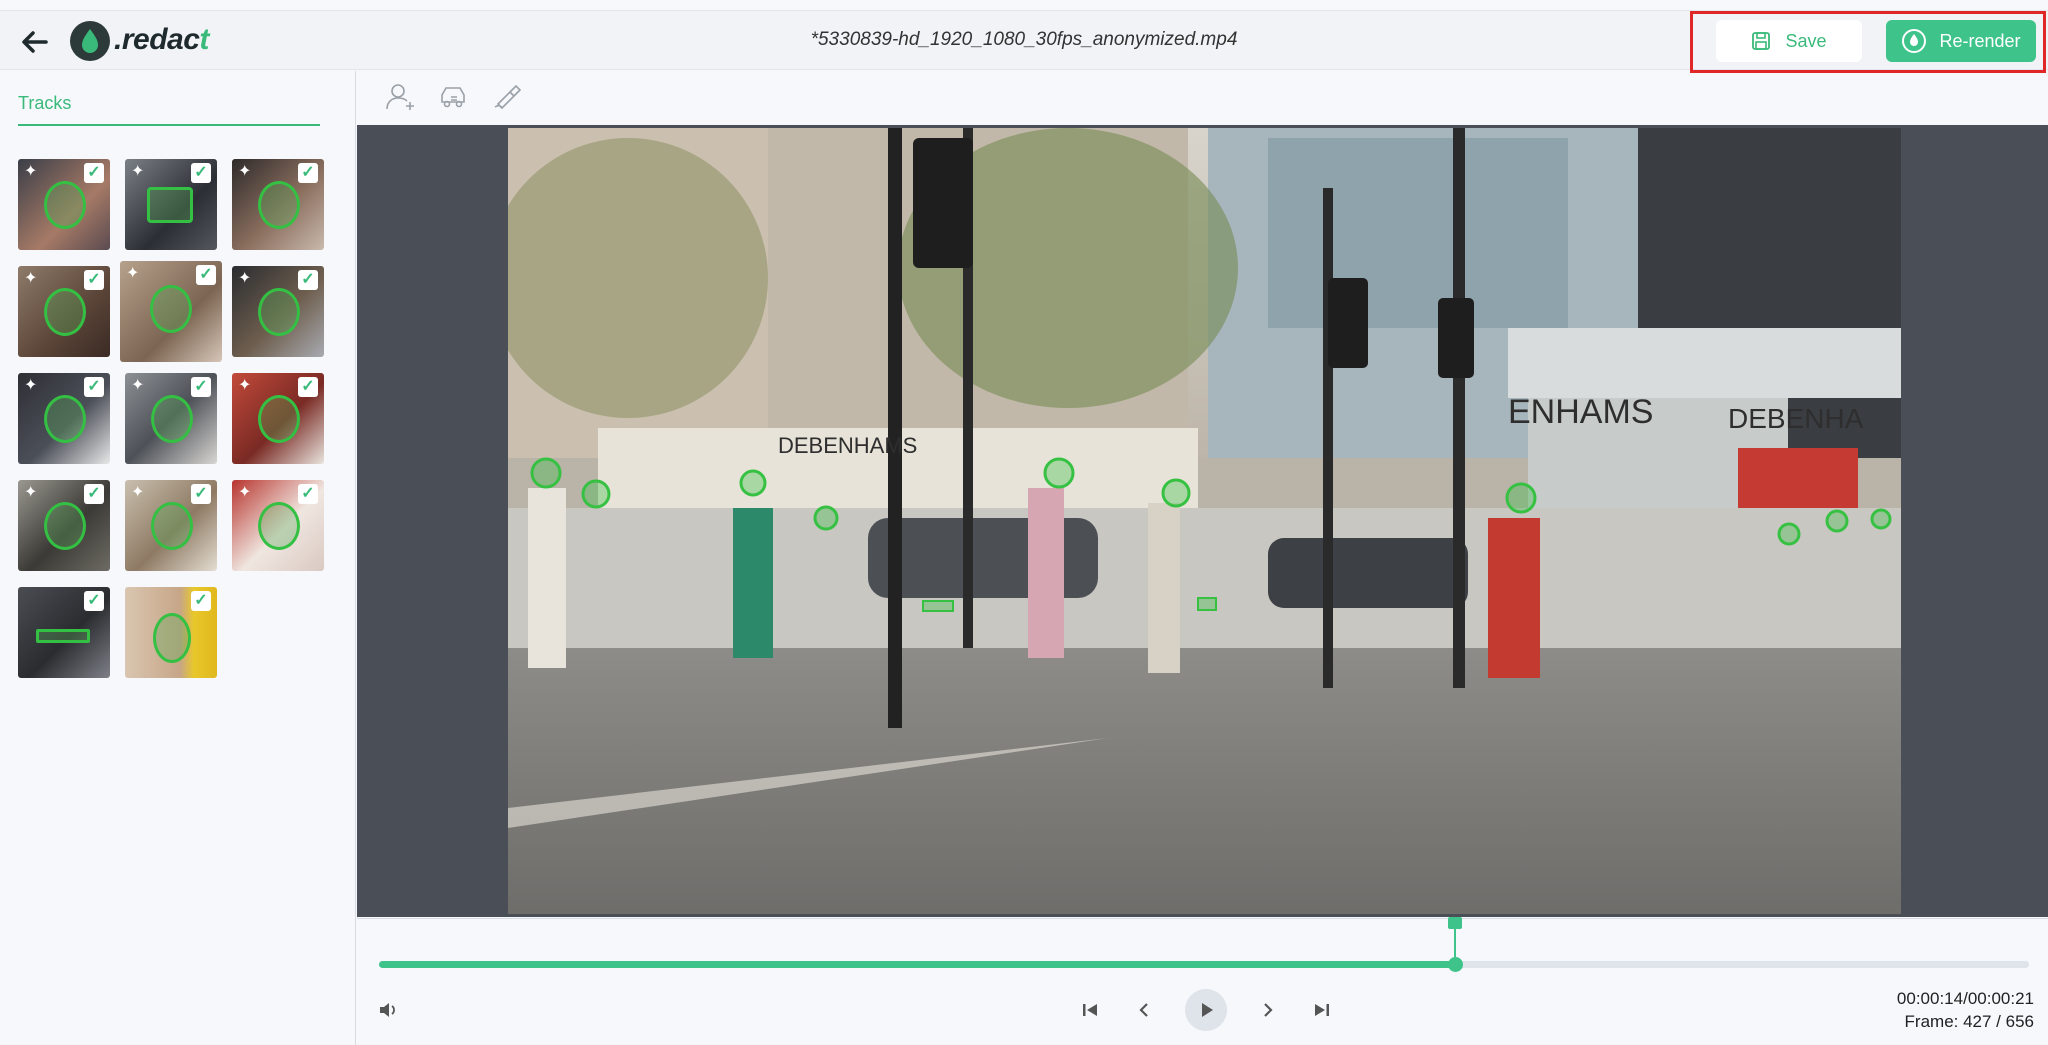 Image resolution: width=2048 pixels, height=1045 pixels. I want to click on save-label: Save, so click(1806, 40).